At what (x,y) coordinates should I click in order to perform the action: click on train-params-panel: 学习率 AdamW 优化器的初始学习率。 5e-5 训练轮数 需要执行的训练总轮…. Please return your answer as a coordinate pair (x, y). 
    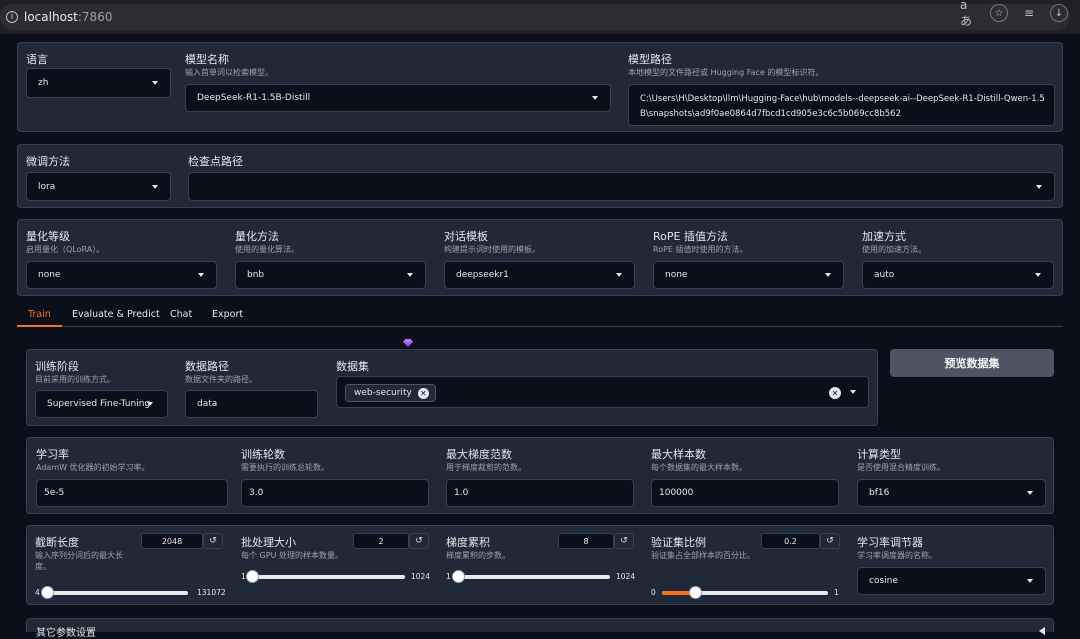
    Looking at the image, I should click on (540, 475).